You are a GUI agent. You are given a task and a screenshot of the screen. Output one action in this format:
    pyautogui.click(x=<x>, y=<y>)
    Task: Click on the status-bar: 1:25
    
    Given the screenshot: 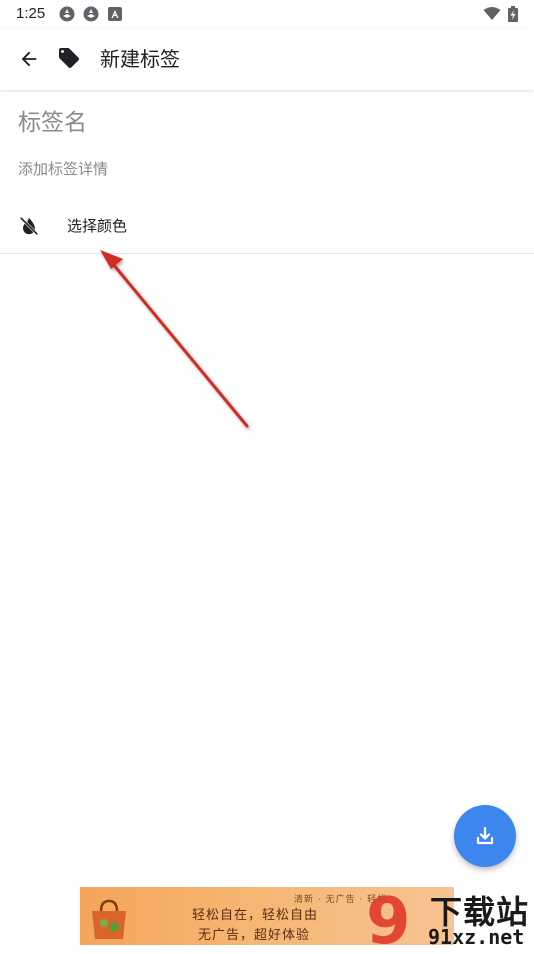 What is the action you would take?
    pyautogui.click(x=267, y=14)
    